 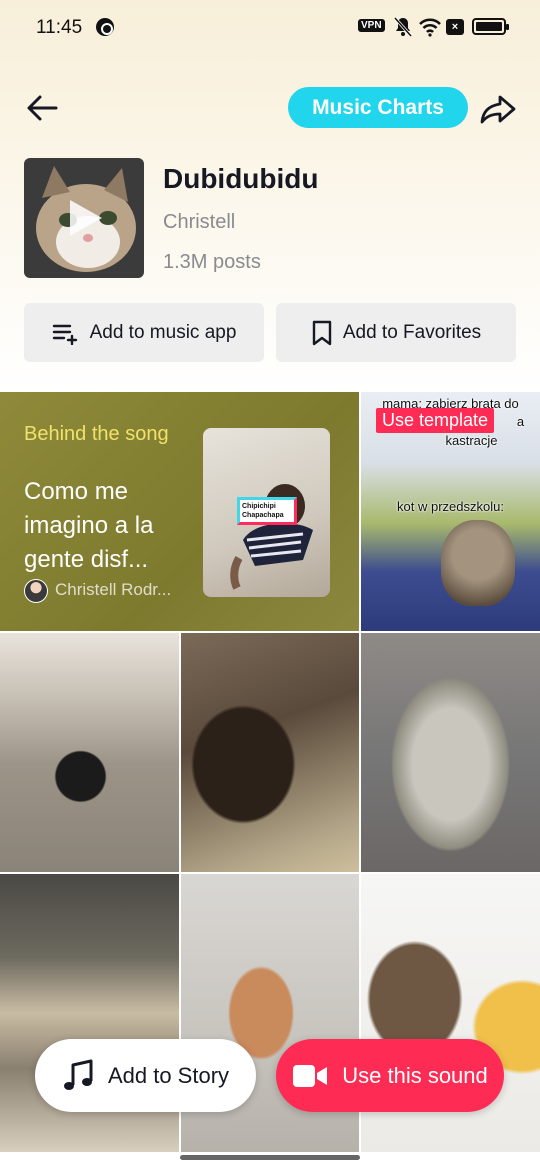 What do you see at coordinates (455, 27) in the screenshot?
I see `no-sim-icon: ×` at bounding box center [455, 27].